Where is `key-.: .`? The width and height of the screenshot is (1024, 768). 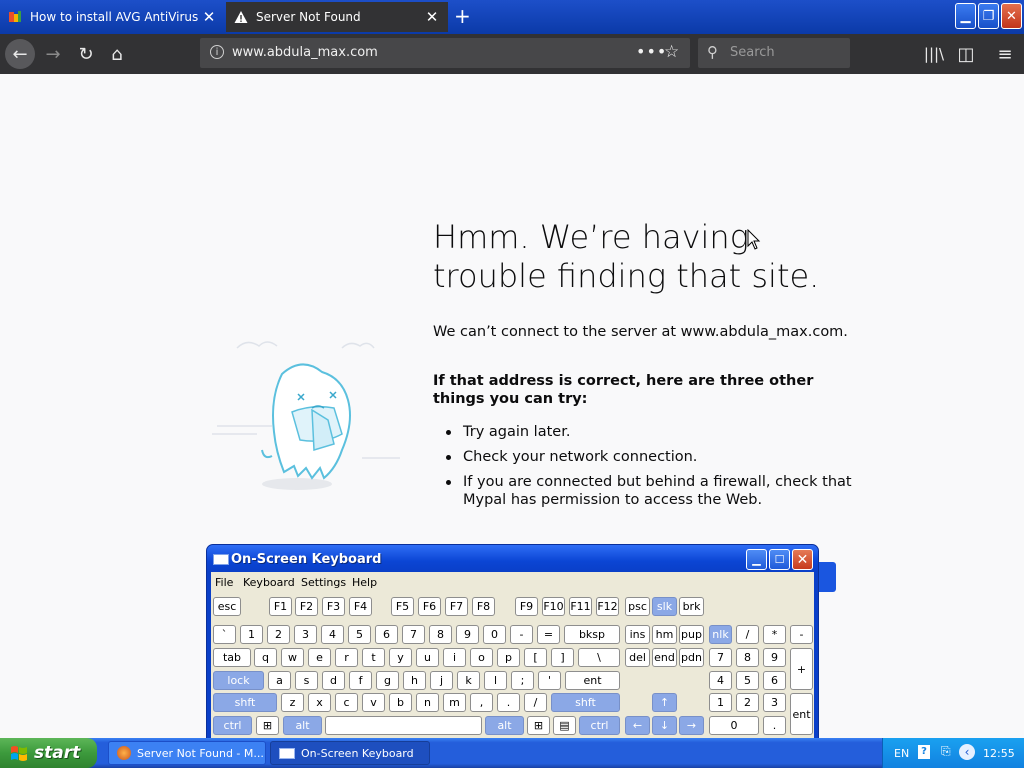
key-.: . is located at coordinates (774, 725).